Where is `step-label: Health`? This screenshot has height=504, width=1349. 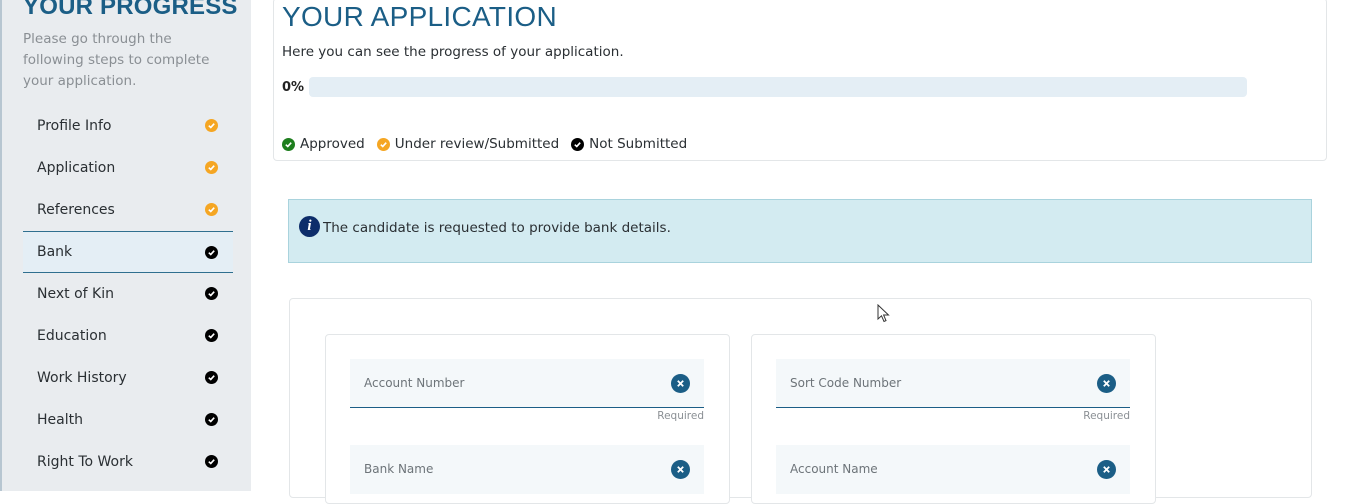 step-label: Health is located at coordinates (60, 420).